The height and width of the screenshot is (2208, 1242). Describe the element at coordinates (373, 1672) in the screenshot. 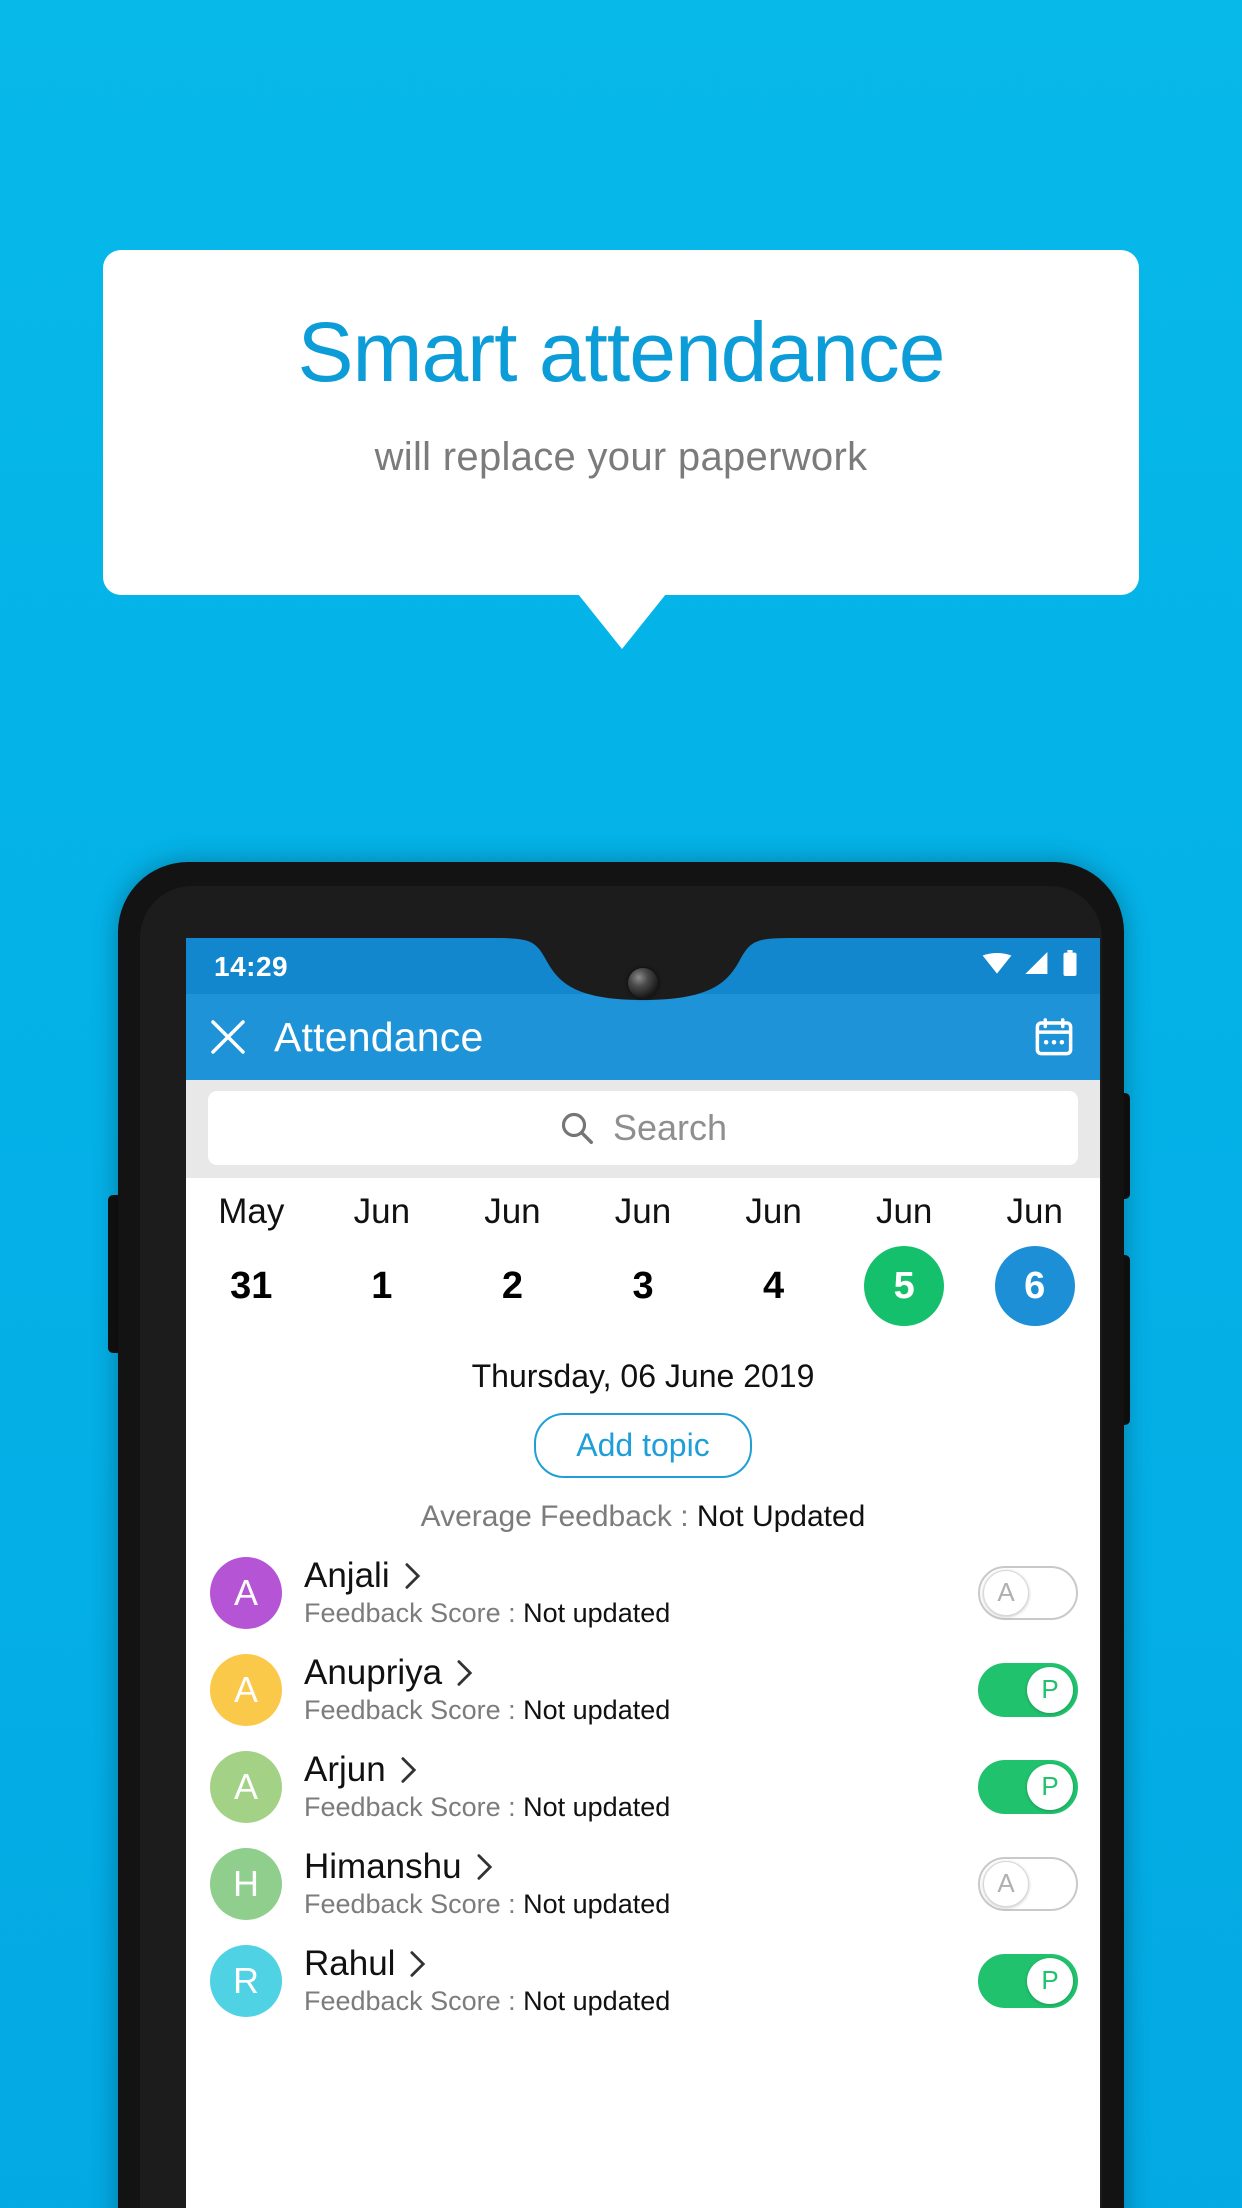

I see `student-name: Anupriya` at that location.